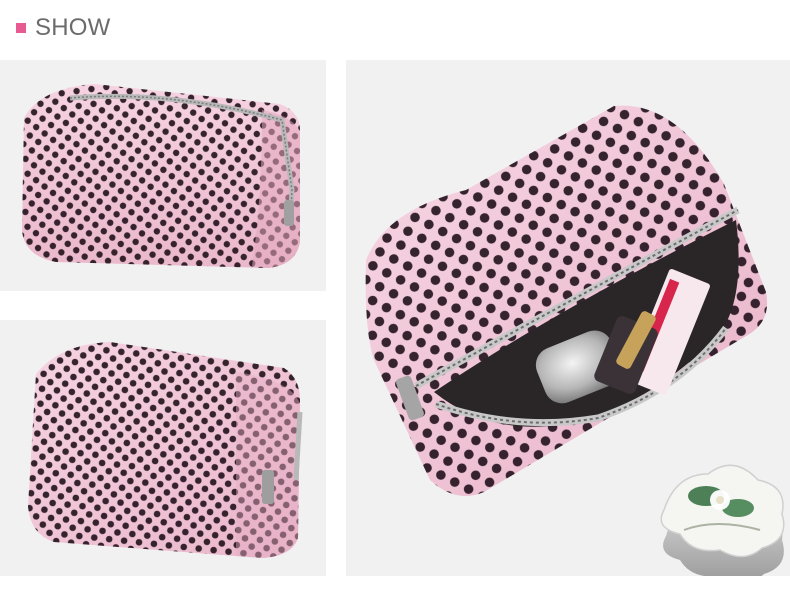 Image resolution: width=790 pixels, height=594 pixels. I want to click on header-accent-square, so click(21, 28).